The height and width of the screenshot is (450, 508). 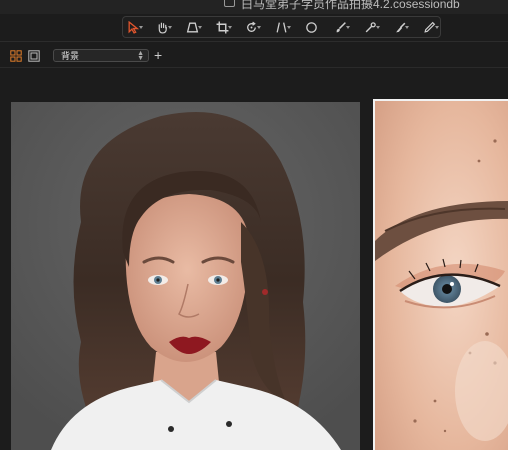 What do you see at coordinates (158, 55) in the screenshot?
I see `add-layer-button: +` at bounding box center [158, 55].